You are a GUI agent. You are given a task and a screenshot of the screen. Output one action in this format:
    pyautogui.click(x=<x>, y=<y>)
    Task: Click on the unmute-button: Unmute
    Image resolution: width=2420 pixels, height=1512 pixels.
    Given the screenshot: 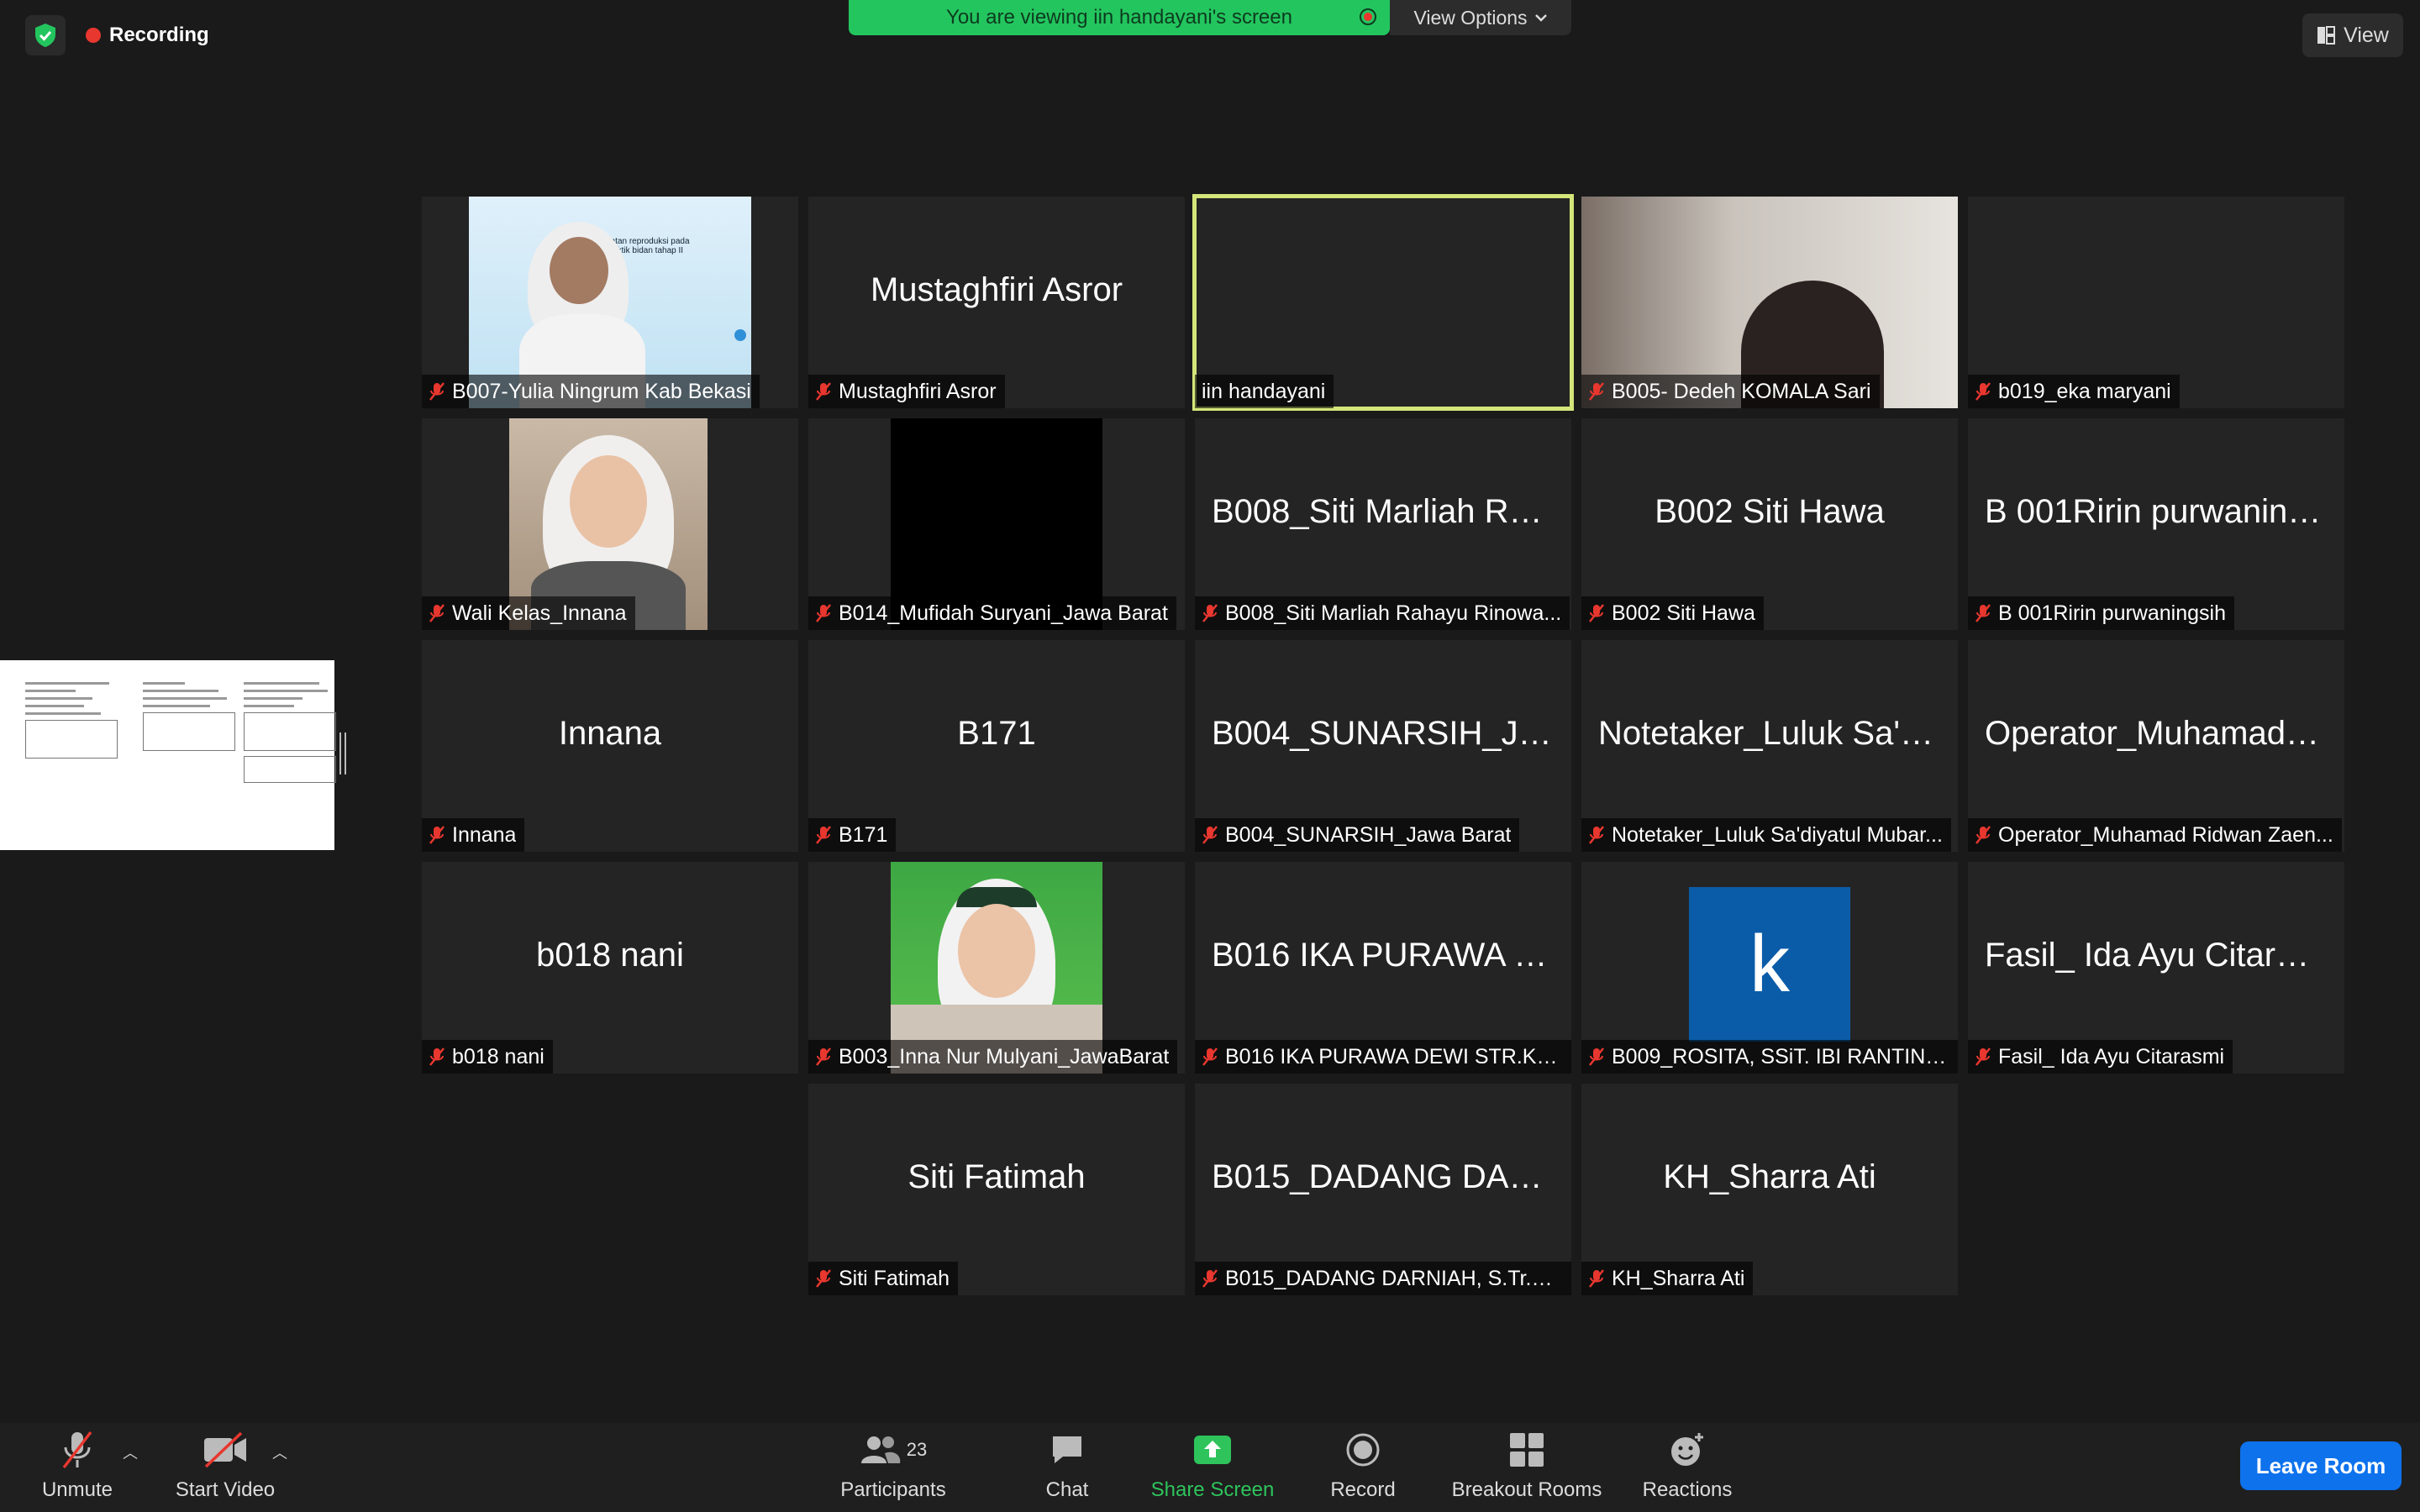 What is the action you would take?
    pyautogui.click(x=77, y=1467)
    